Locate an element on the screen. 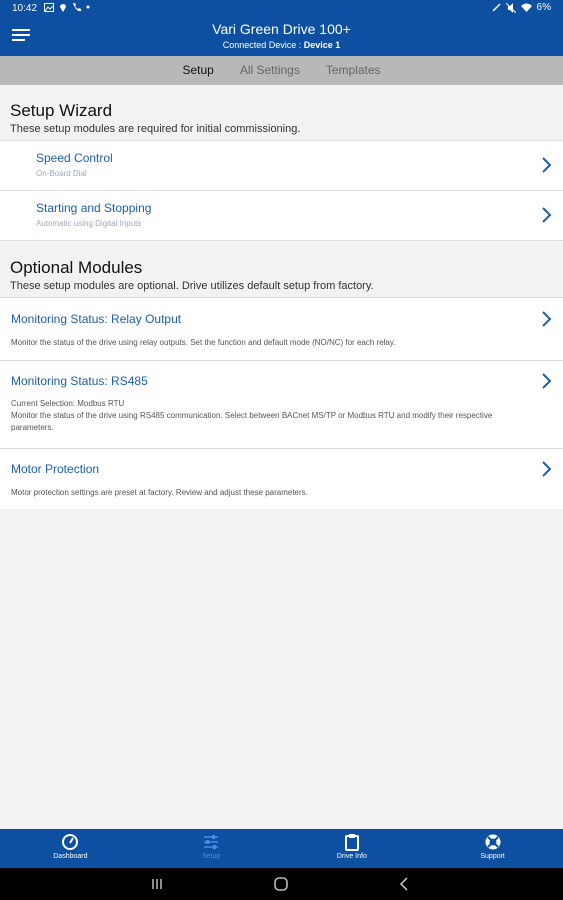 This screenshot has width=563, height=900. nav-label: Dashboard is located at coordinates (70, 856).